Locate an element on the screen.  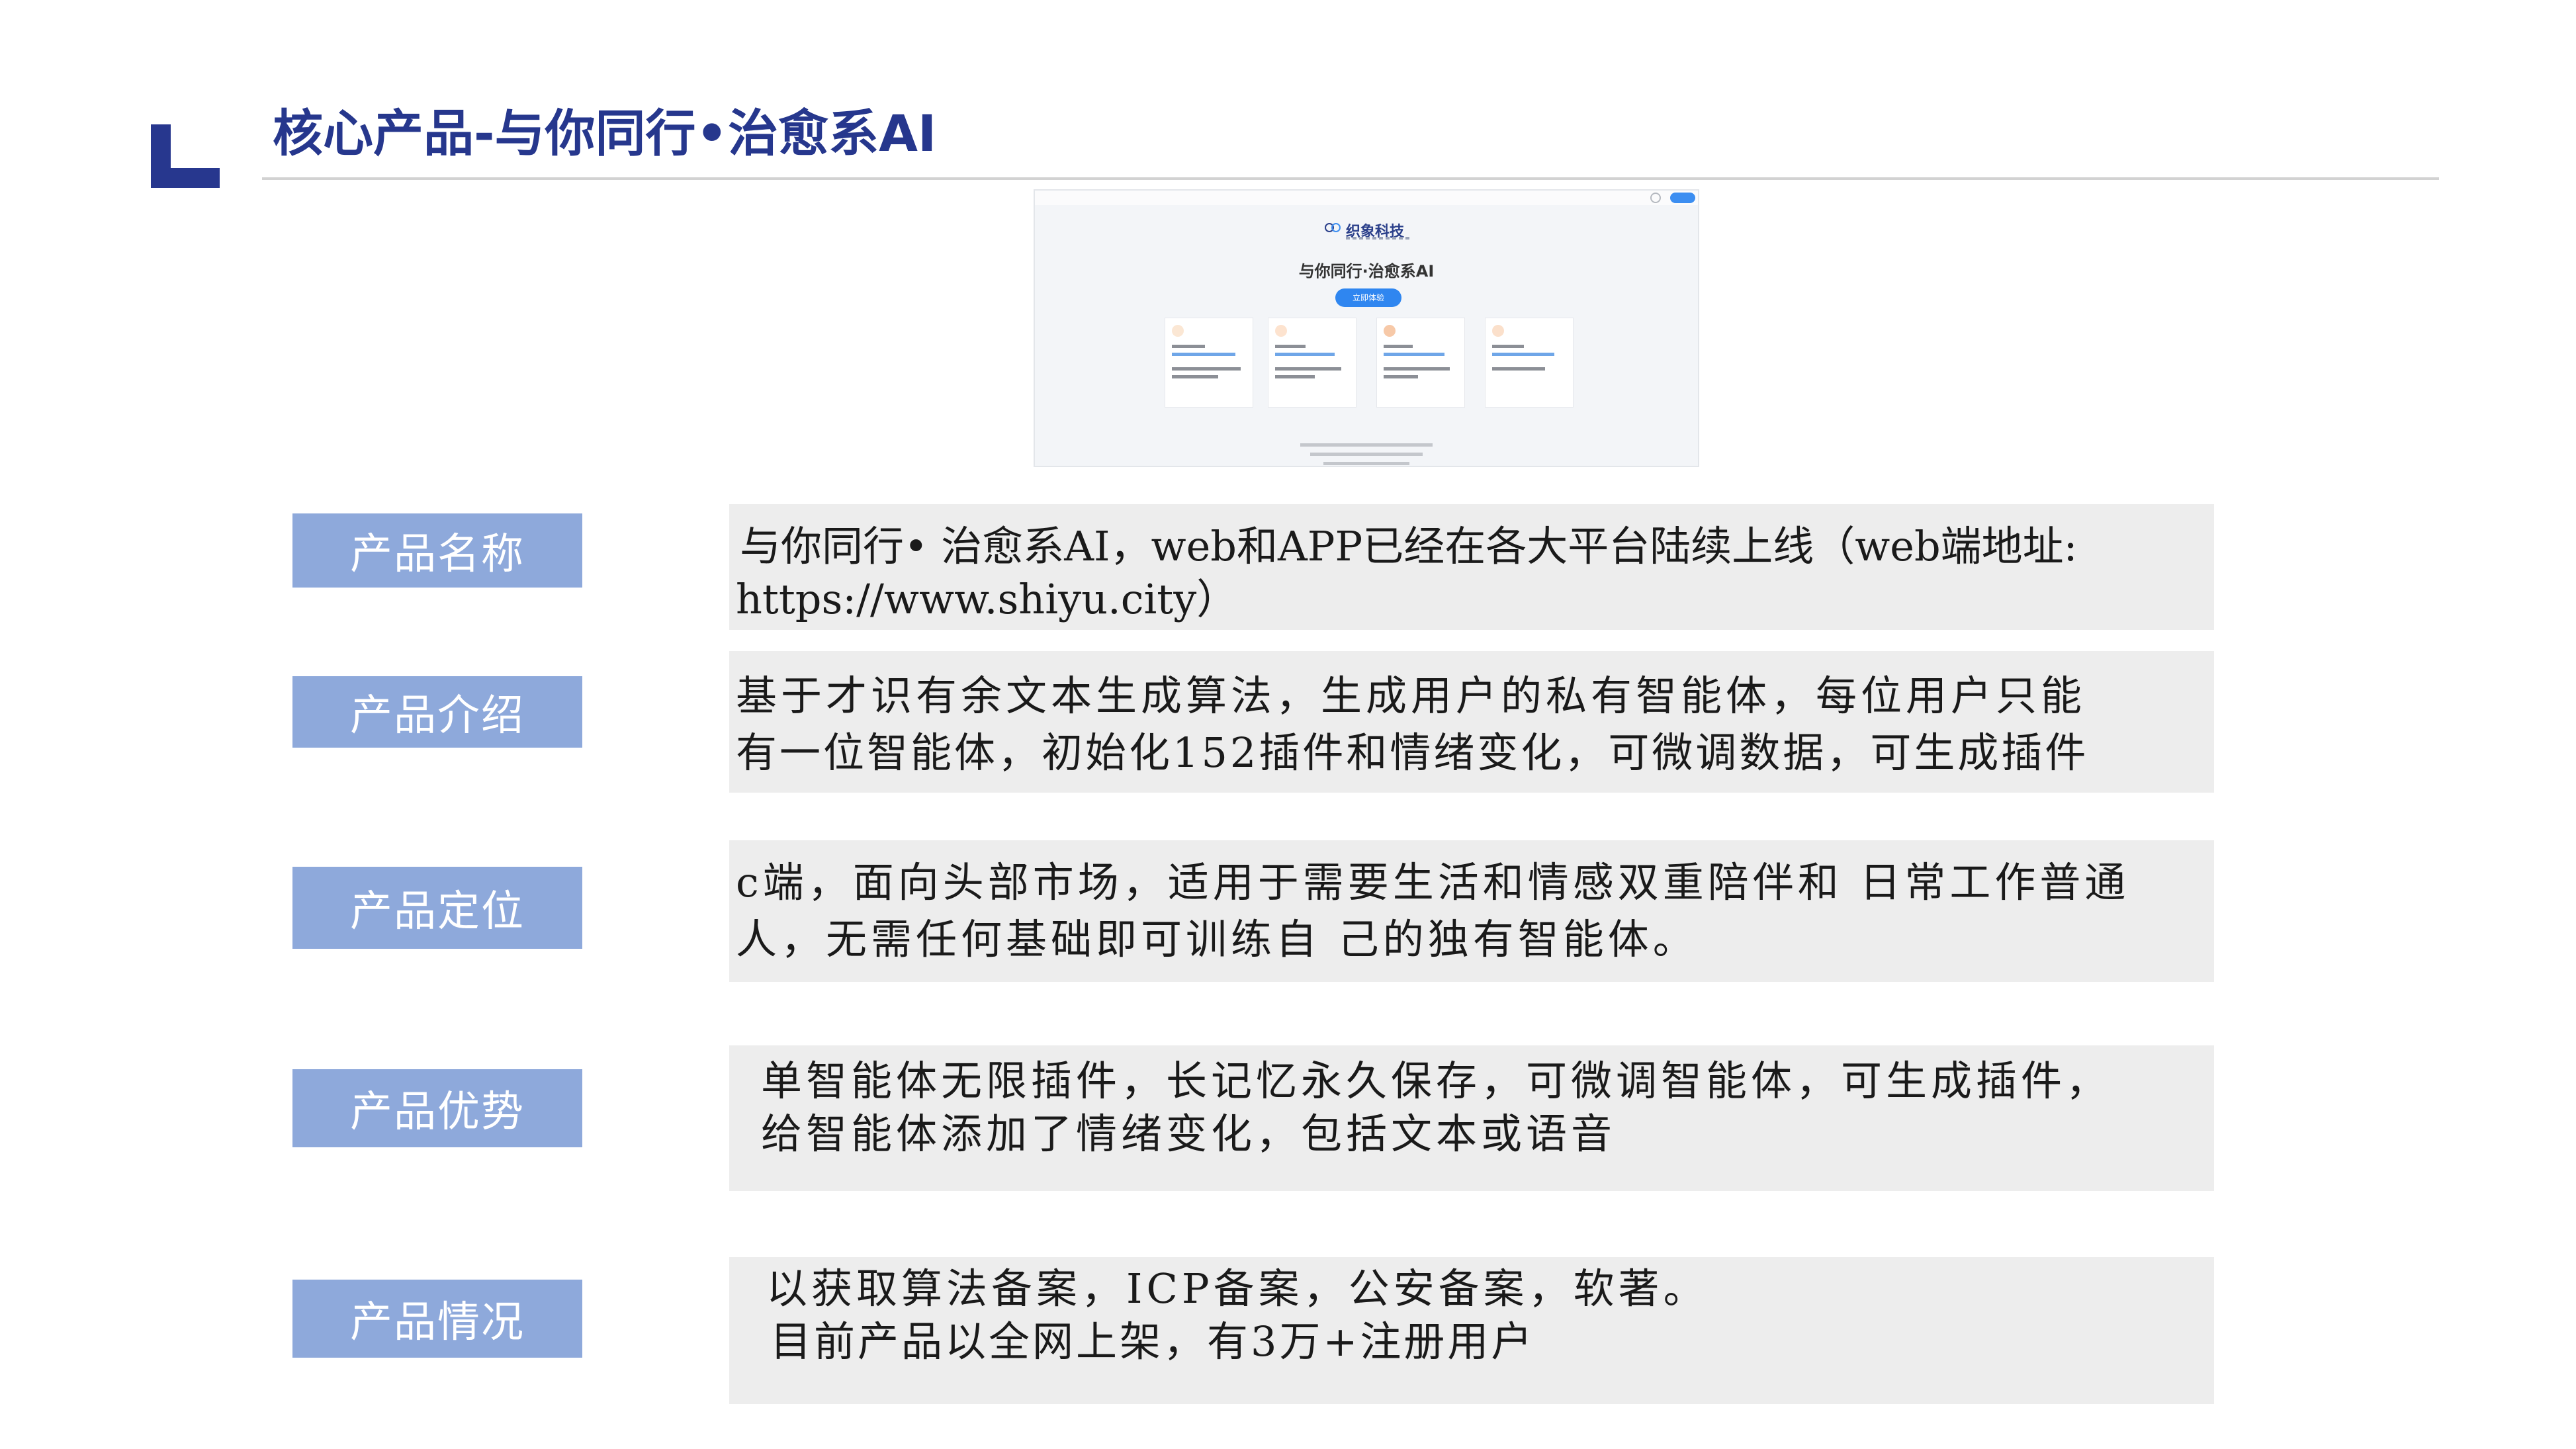
corner-bracket-mark is located at coordinates (185, 156).